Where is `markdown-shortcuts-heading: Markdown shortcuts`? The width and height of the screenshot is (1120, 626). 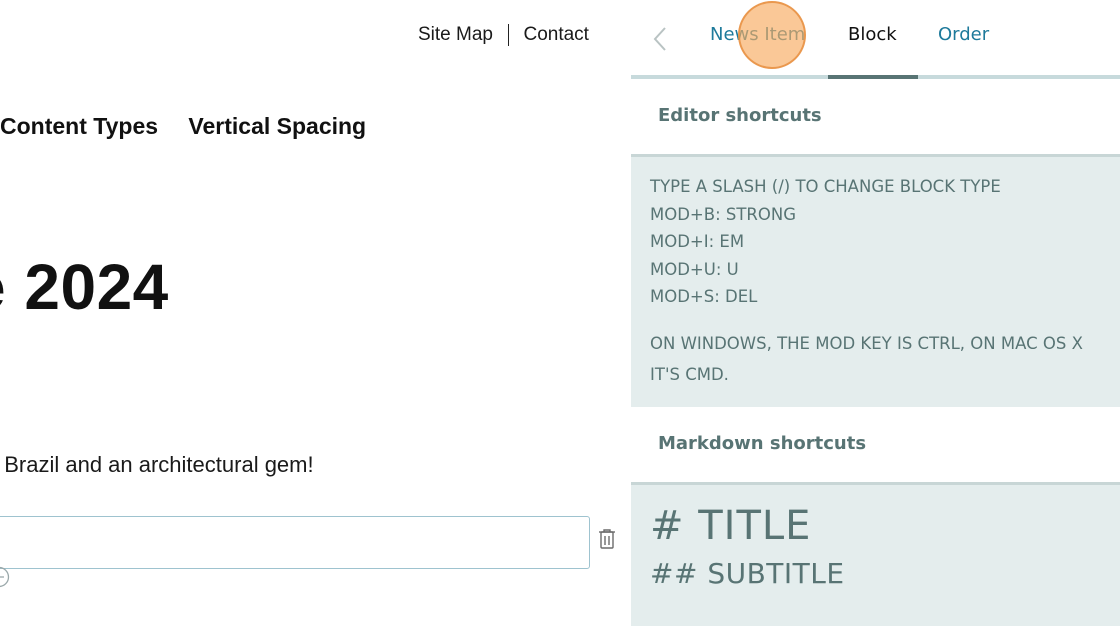
markdown-shortcuts-heading: Markdown shortcuts is located at coordinates (875, 446).